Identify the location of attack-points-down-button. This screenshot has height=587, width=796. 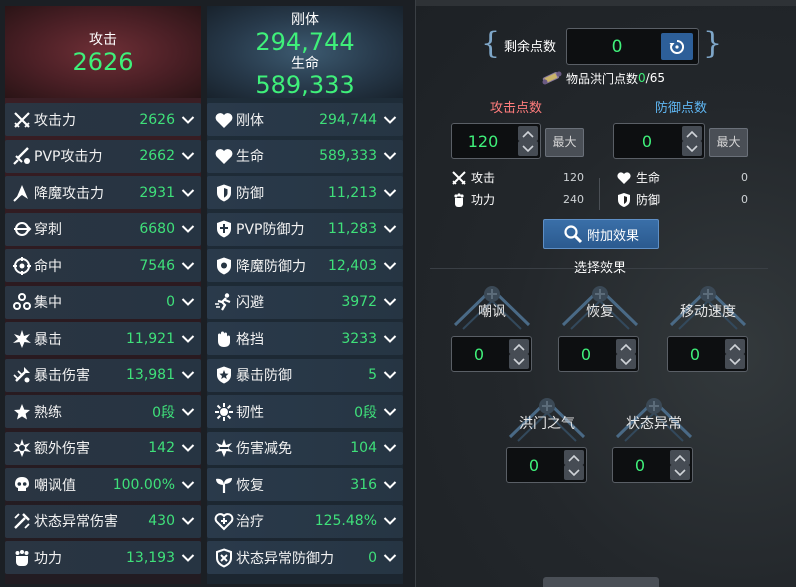
(528, 148).